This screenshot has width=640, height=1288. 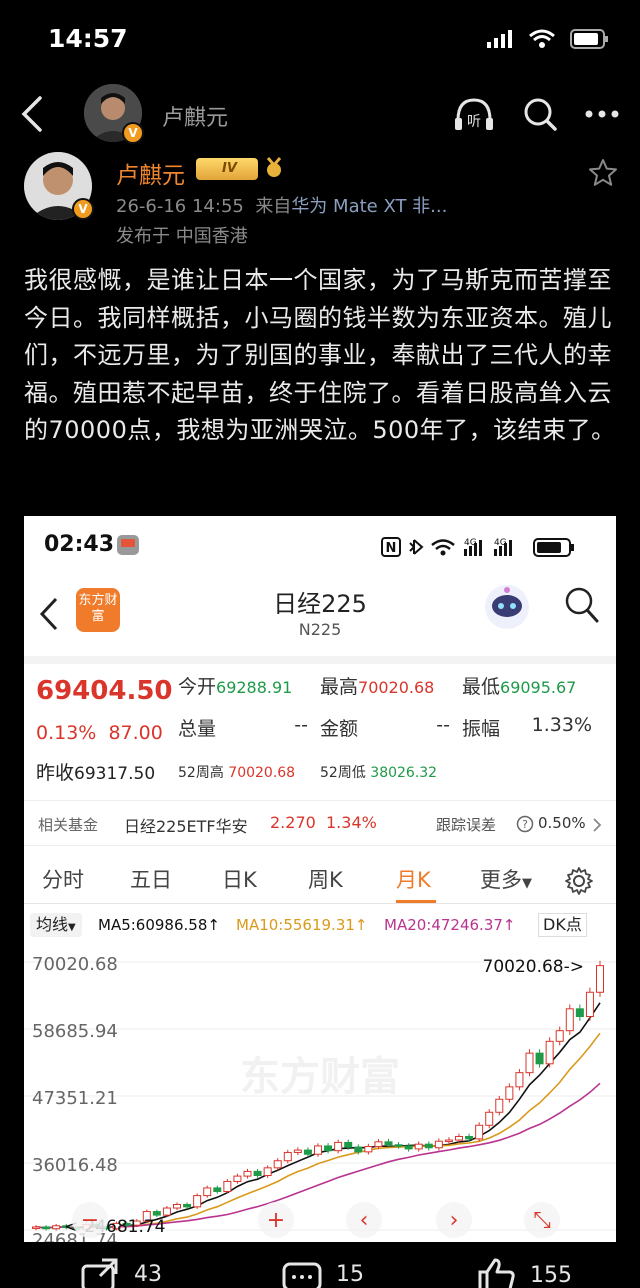 I want to click on tab-month-k: 月K, so click(x=413, y=879).